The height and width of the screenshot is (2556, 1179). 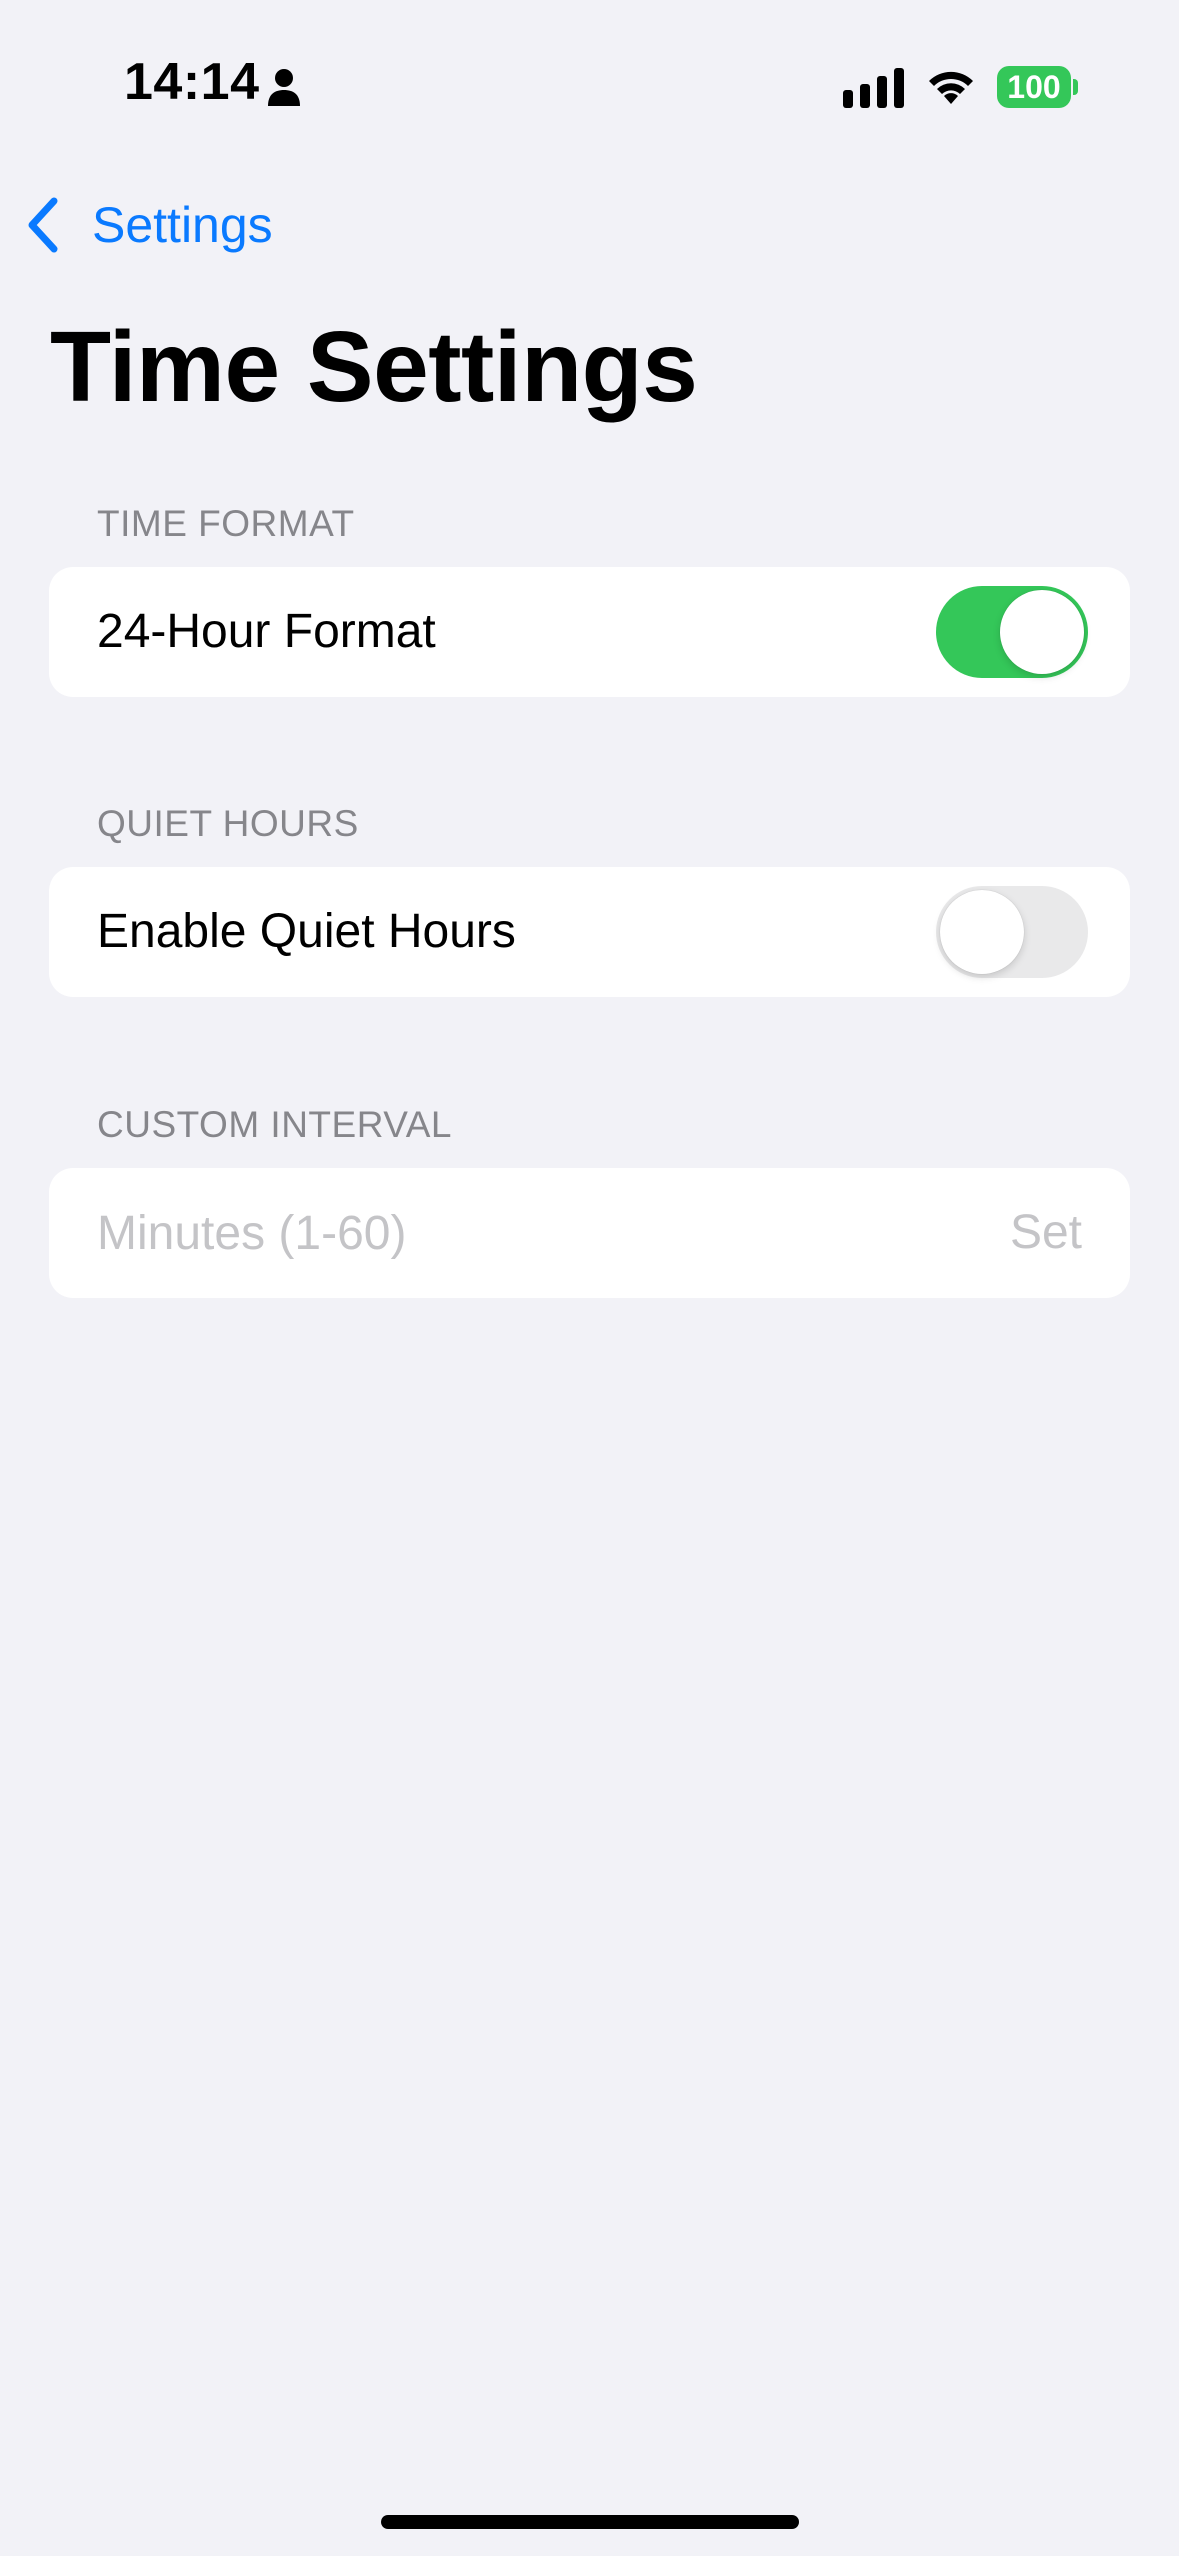 I want to click on status-time: 14:14, so click(x=192, y=82).